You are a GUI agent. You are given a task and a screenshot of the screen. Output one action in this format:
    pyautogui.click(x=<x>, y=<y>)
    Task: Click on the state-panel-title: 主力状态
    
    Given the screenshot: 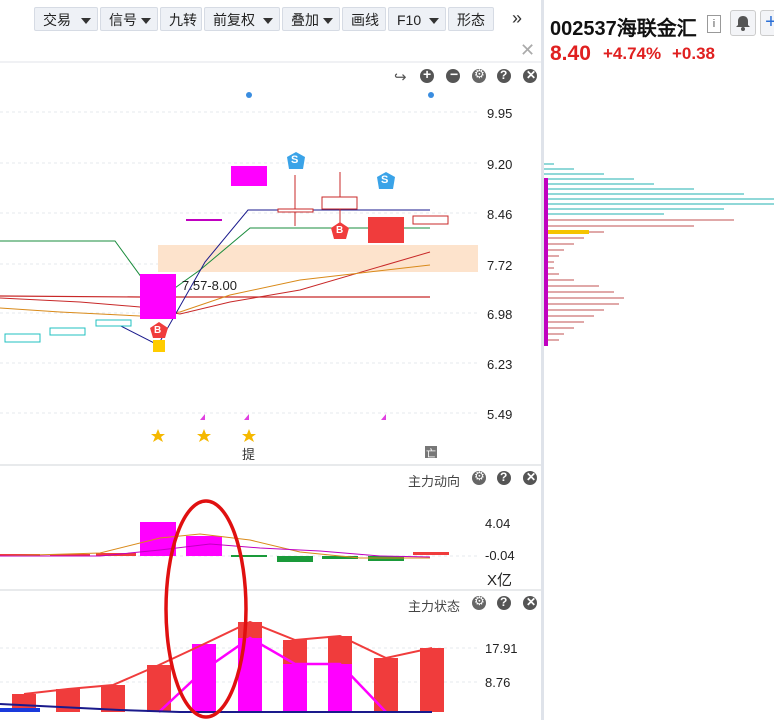 What is the action you would take?
    pyautogui.click(x=434, y=606)
    